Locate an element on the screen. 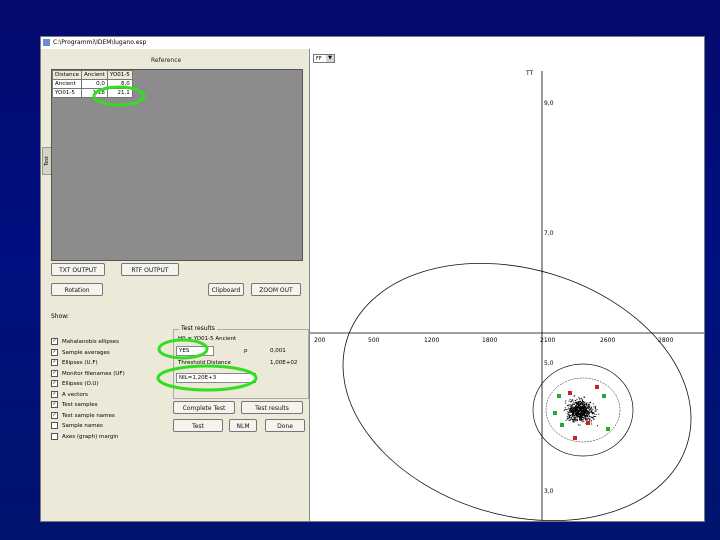  show-option: ✓ Test sample names is located at coordinates (88, 416).